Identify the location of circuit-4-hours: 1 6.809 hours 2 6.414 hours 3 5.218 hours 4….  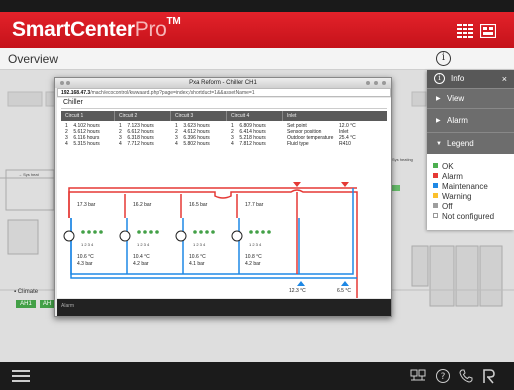
(248, 135).